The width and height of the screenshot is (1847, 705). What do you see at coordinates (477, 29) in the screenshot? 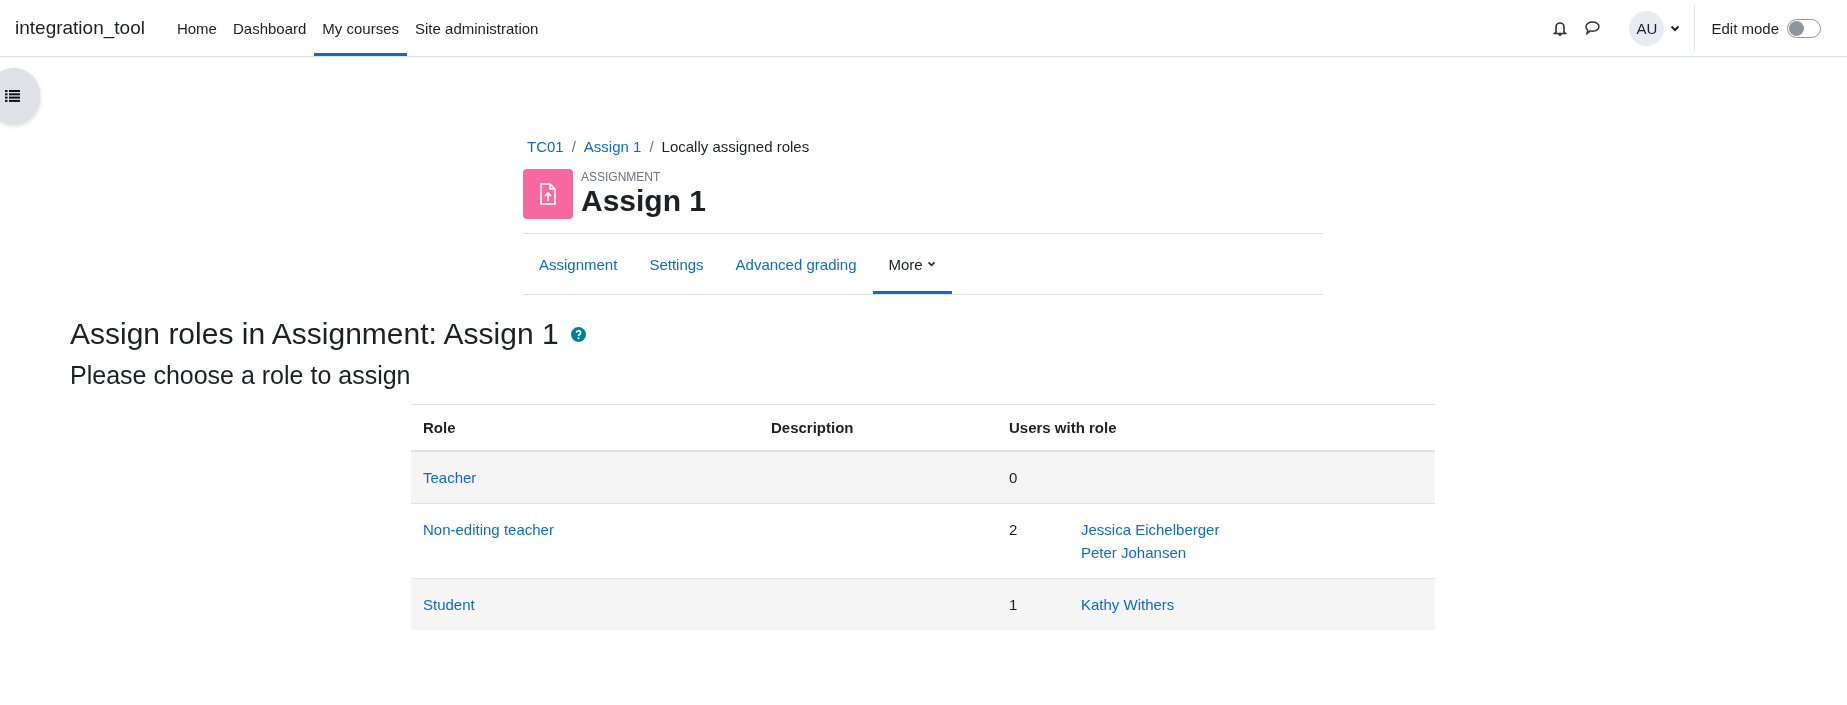
I see `nav-link: Site administration` at bounding box center [477, 29].